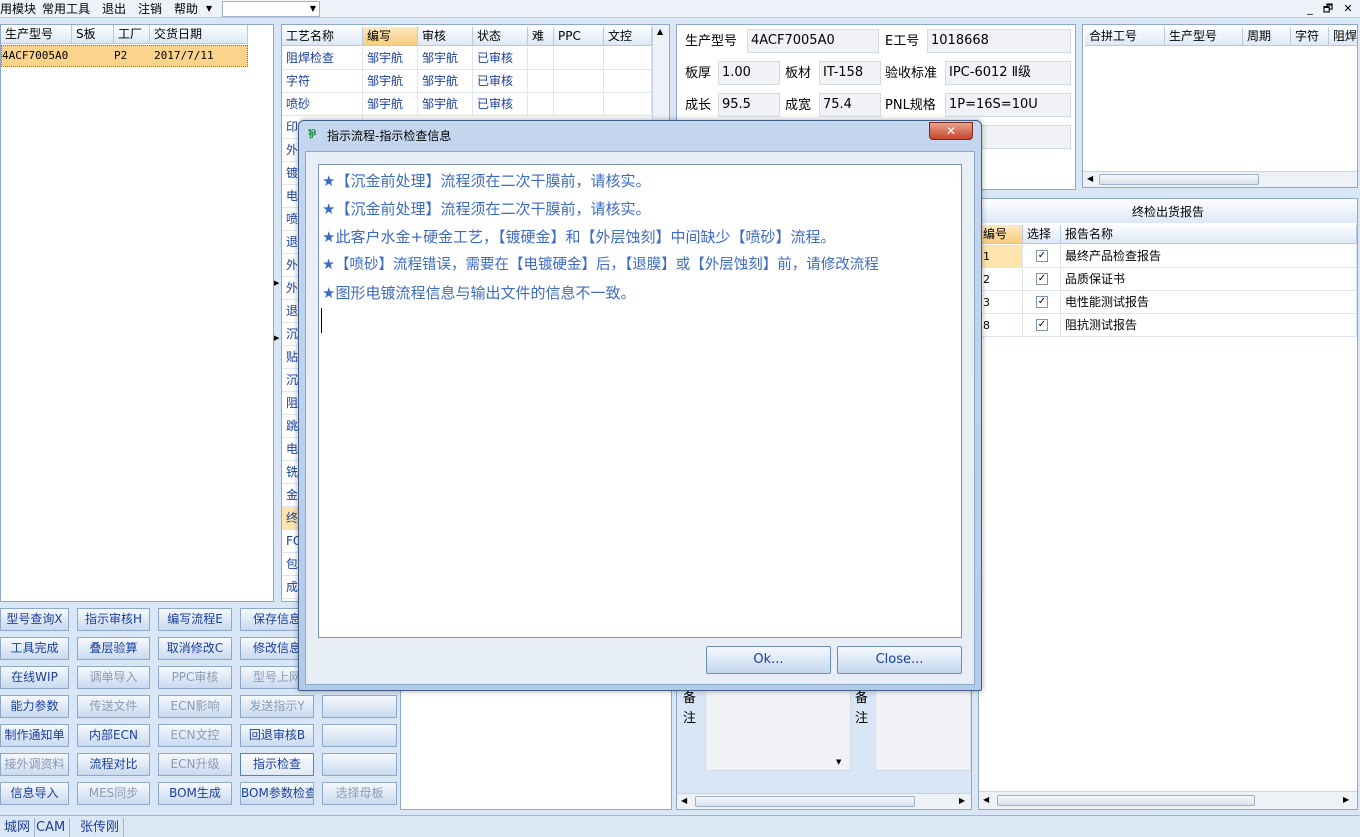  Describe the element at coordinates (34, 764) in the screenshot. I see `external-data-button: 接外调资料` at that location.